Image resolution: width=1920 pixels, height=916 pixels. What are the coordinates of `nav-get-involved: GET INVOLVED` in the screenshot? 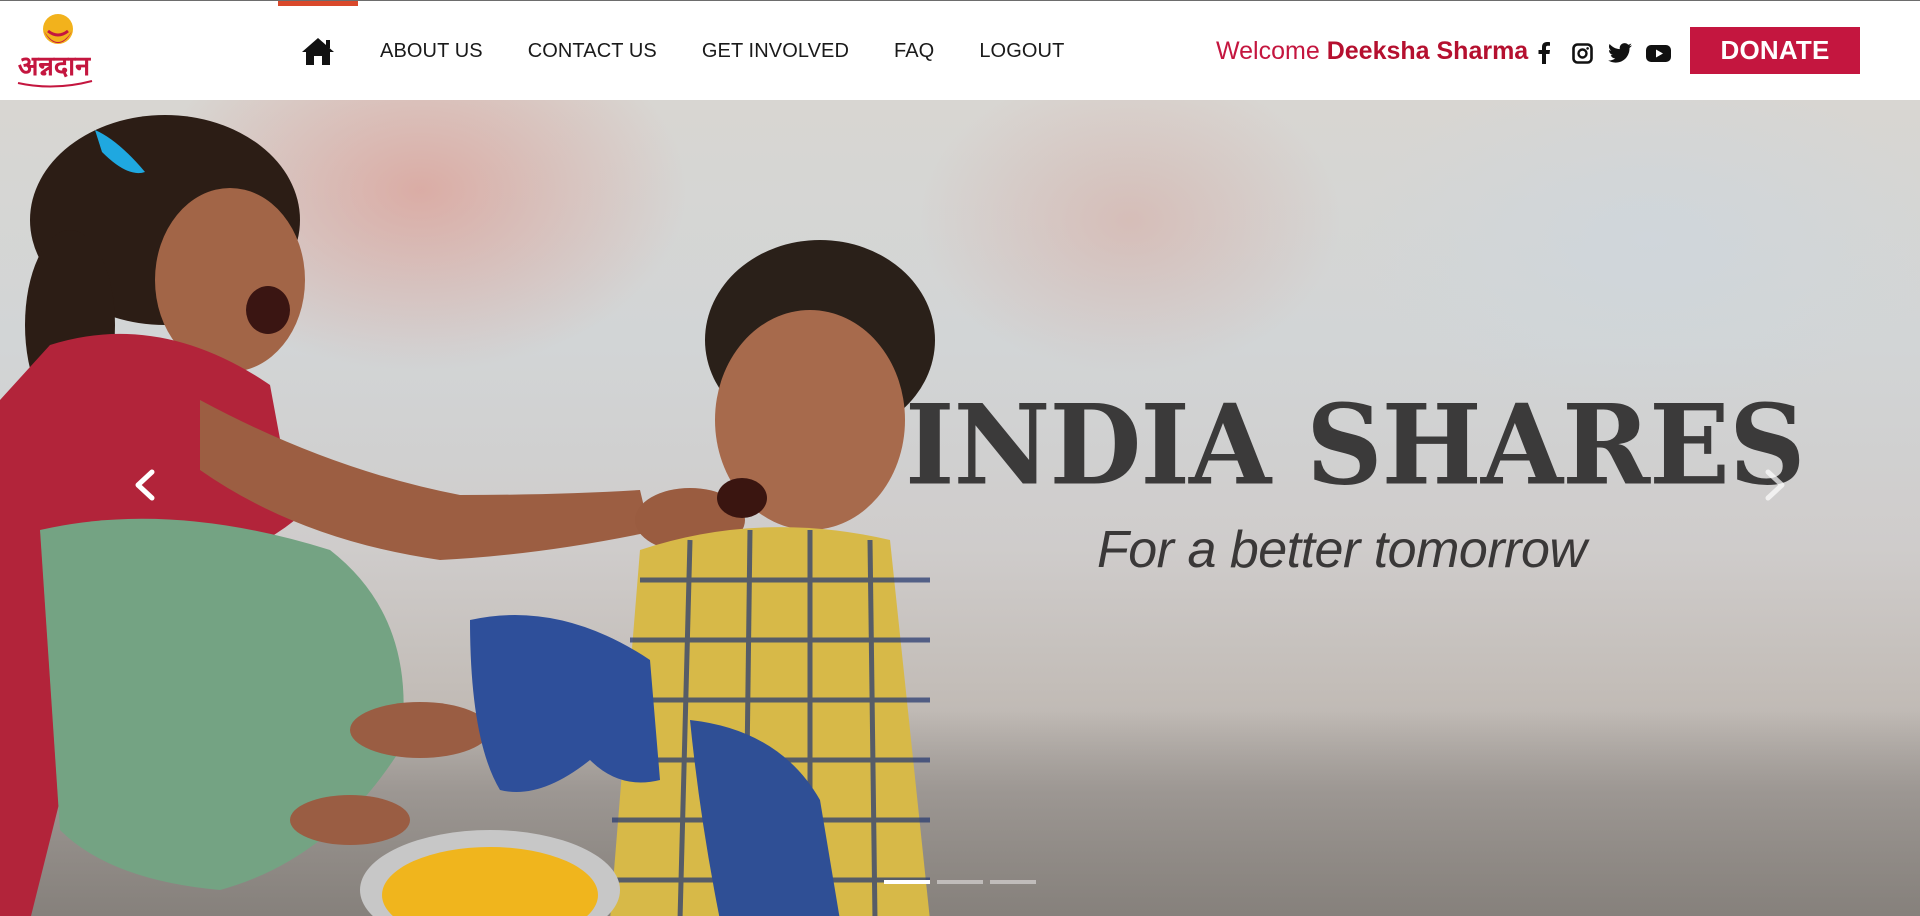 It's located at (775, 51).